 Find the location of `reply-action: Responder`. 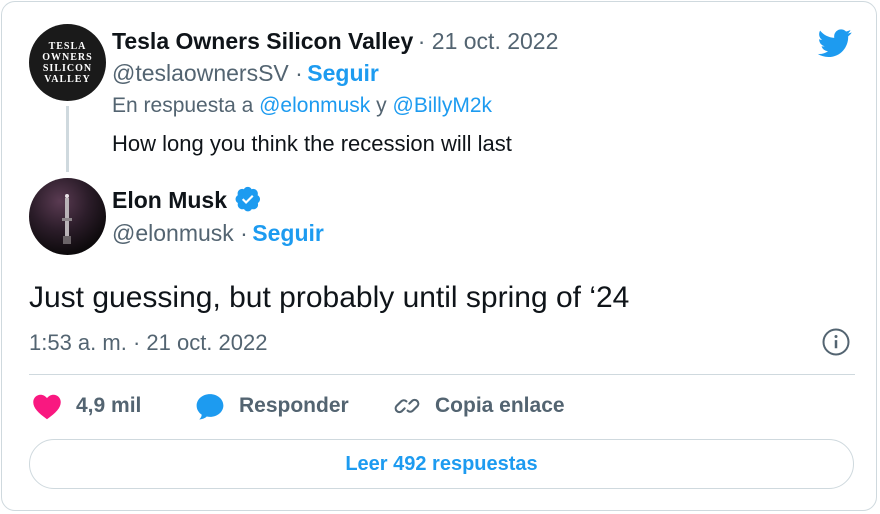

reply-action: Responder is located at coordinates (272, 406).